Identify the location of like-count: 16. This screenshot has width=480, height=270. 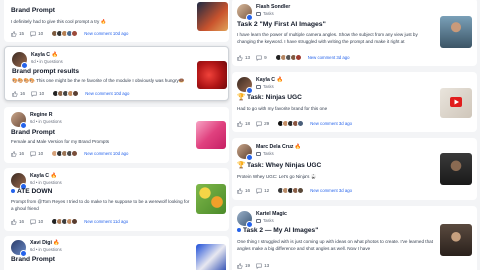
(23, 93).